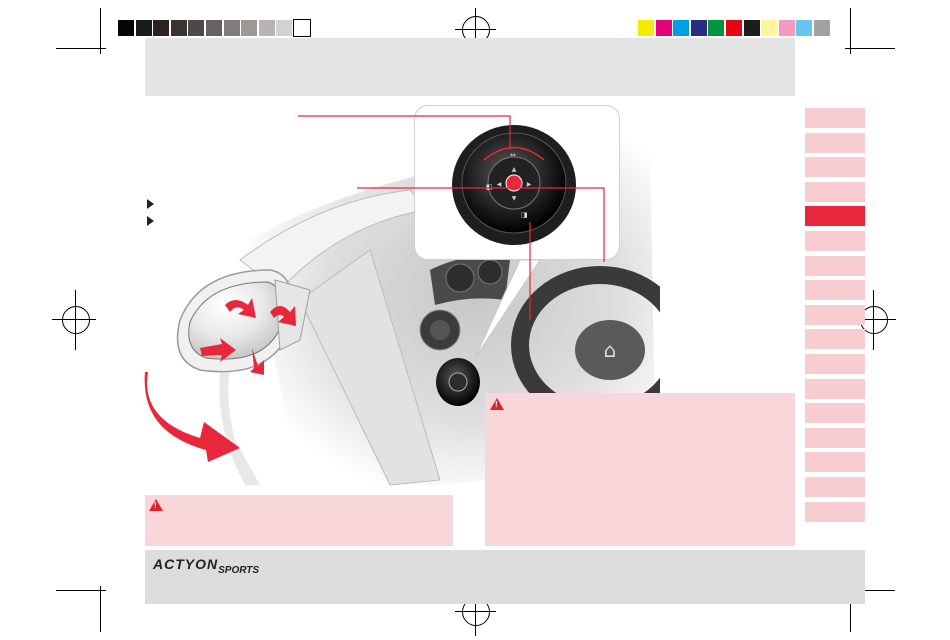 Image resolution: width=950 pixels, height=640 pixels. I want to click on warning-box-left, so click(299, 520).